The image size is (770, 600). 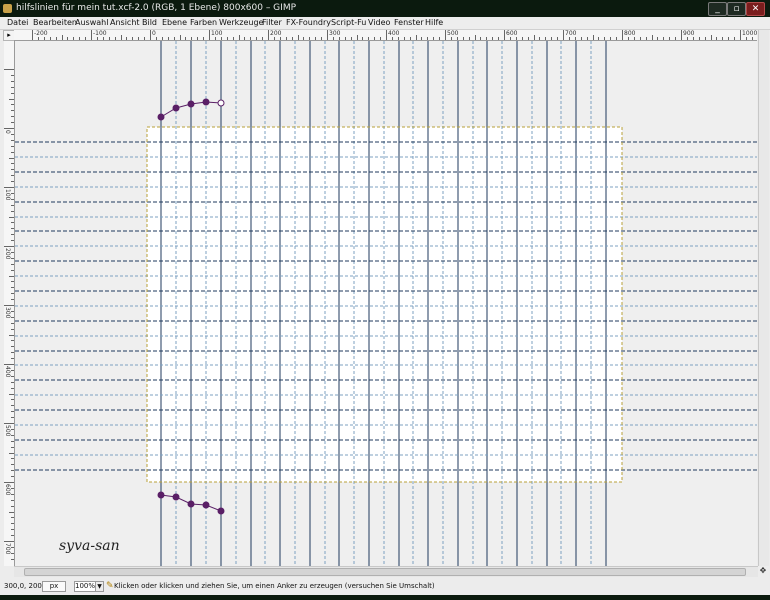 What do you see at coordinates (174, 23) in the screenshot?
I see `menu-ebene: Ebene` at bounding box center [174, 23].